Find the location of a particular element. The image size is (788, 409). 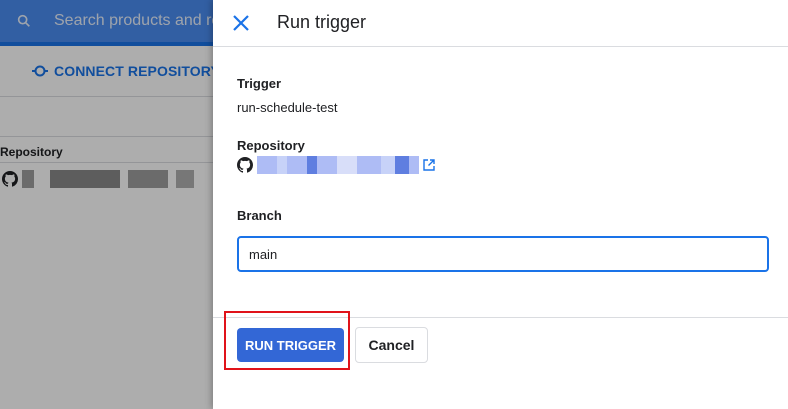

repository-label: Repository is located at coordinates (271, 145).